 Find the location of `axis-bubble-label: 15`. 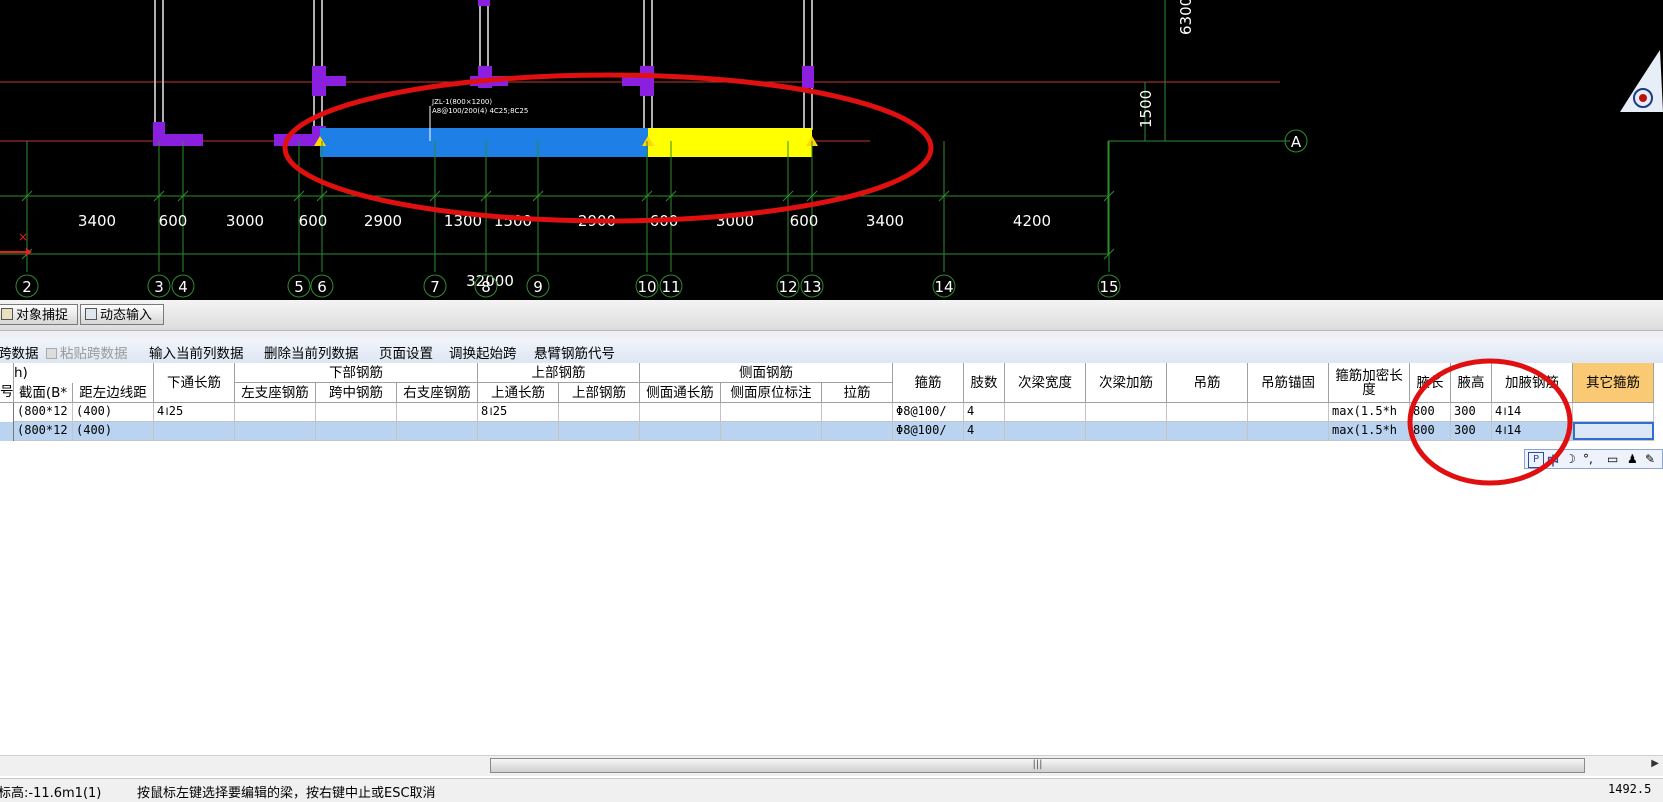

axis-bubble-label: 15 is located at coordinates (1108, 287).